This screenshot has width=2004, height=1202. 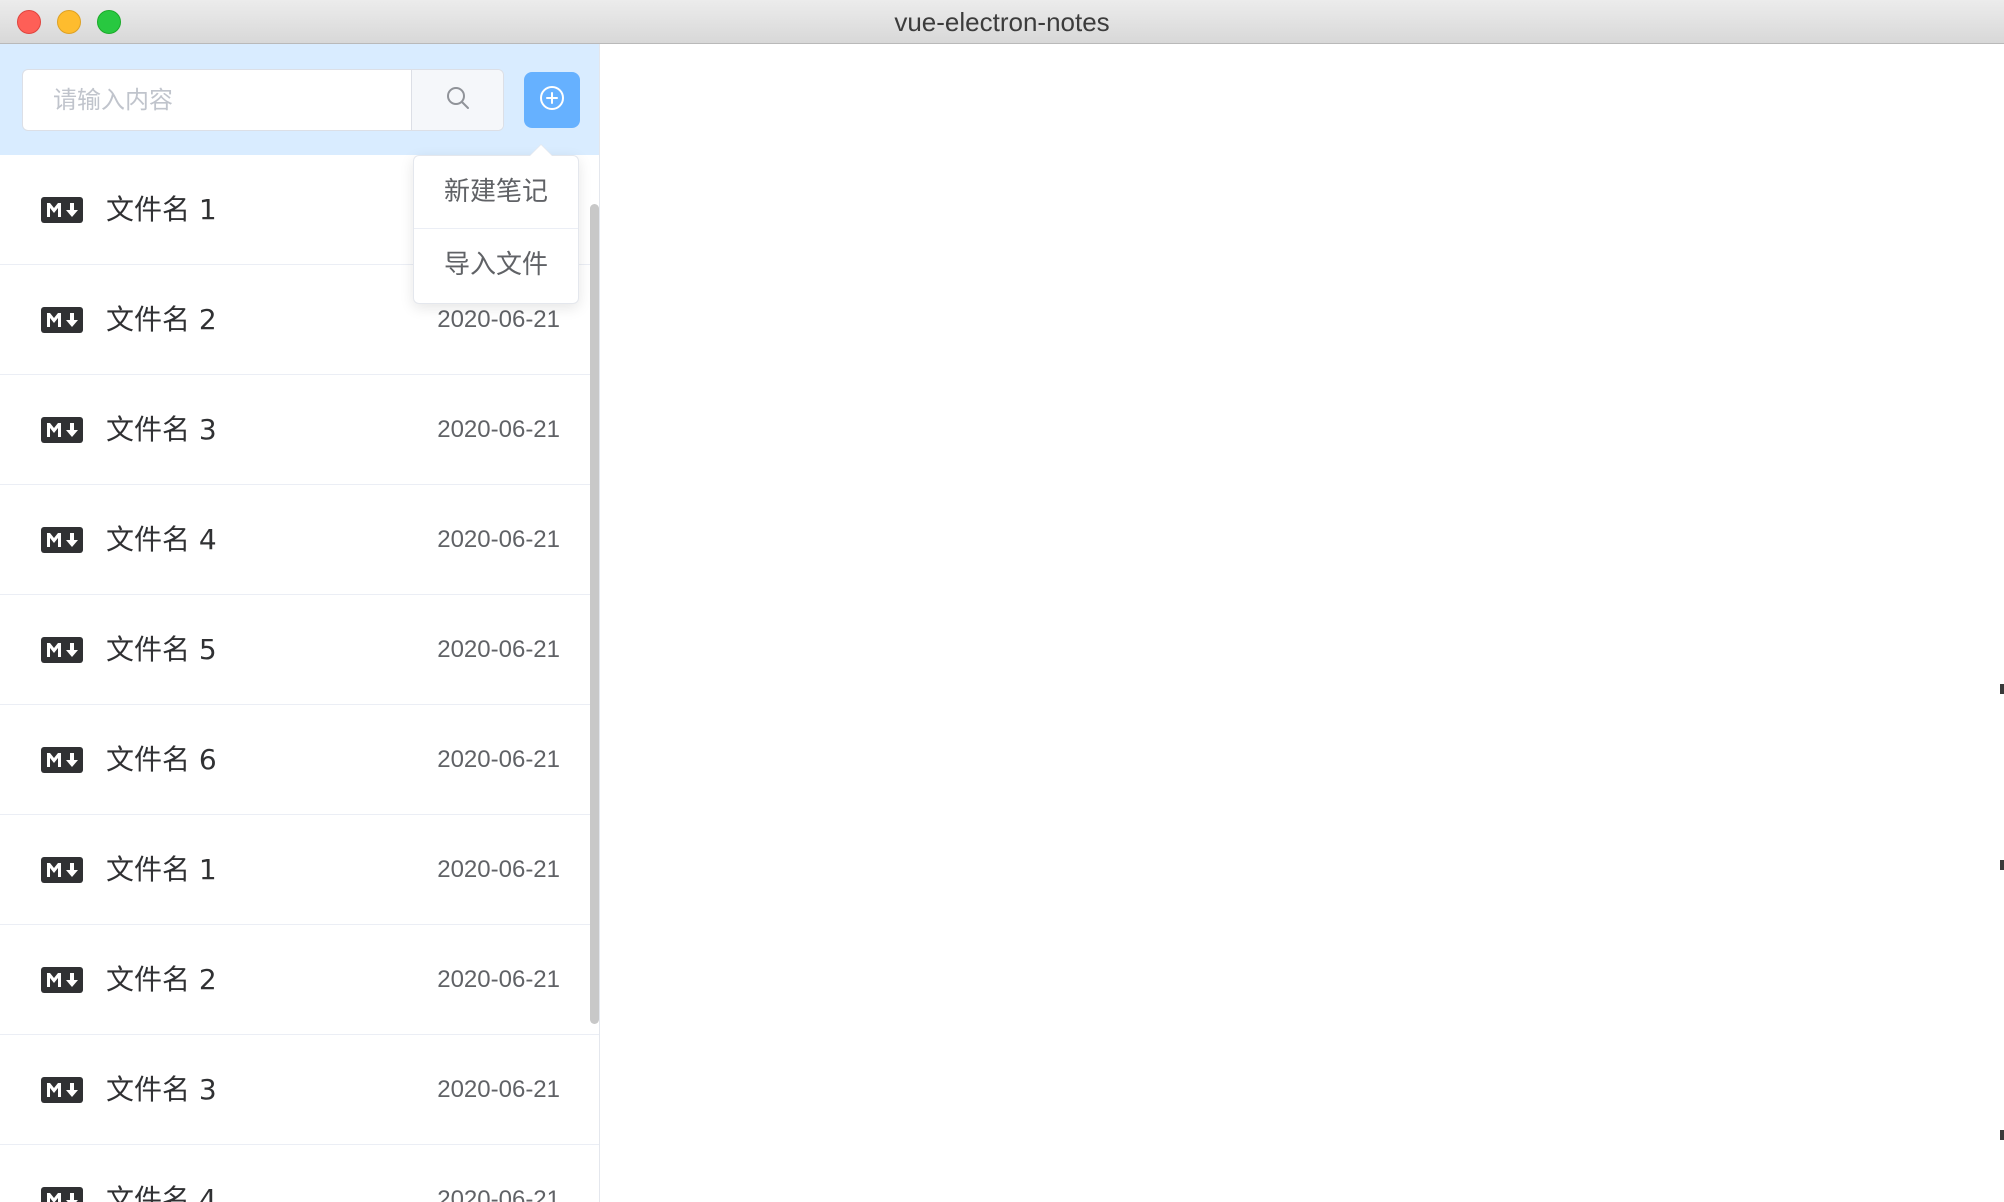 I want to click on dropdown-arrow, so click(x=541, y=150).